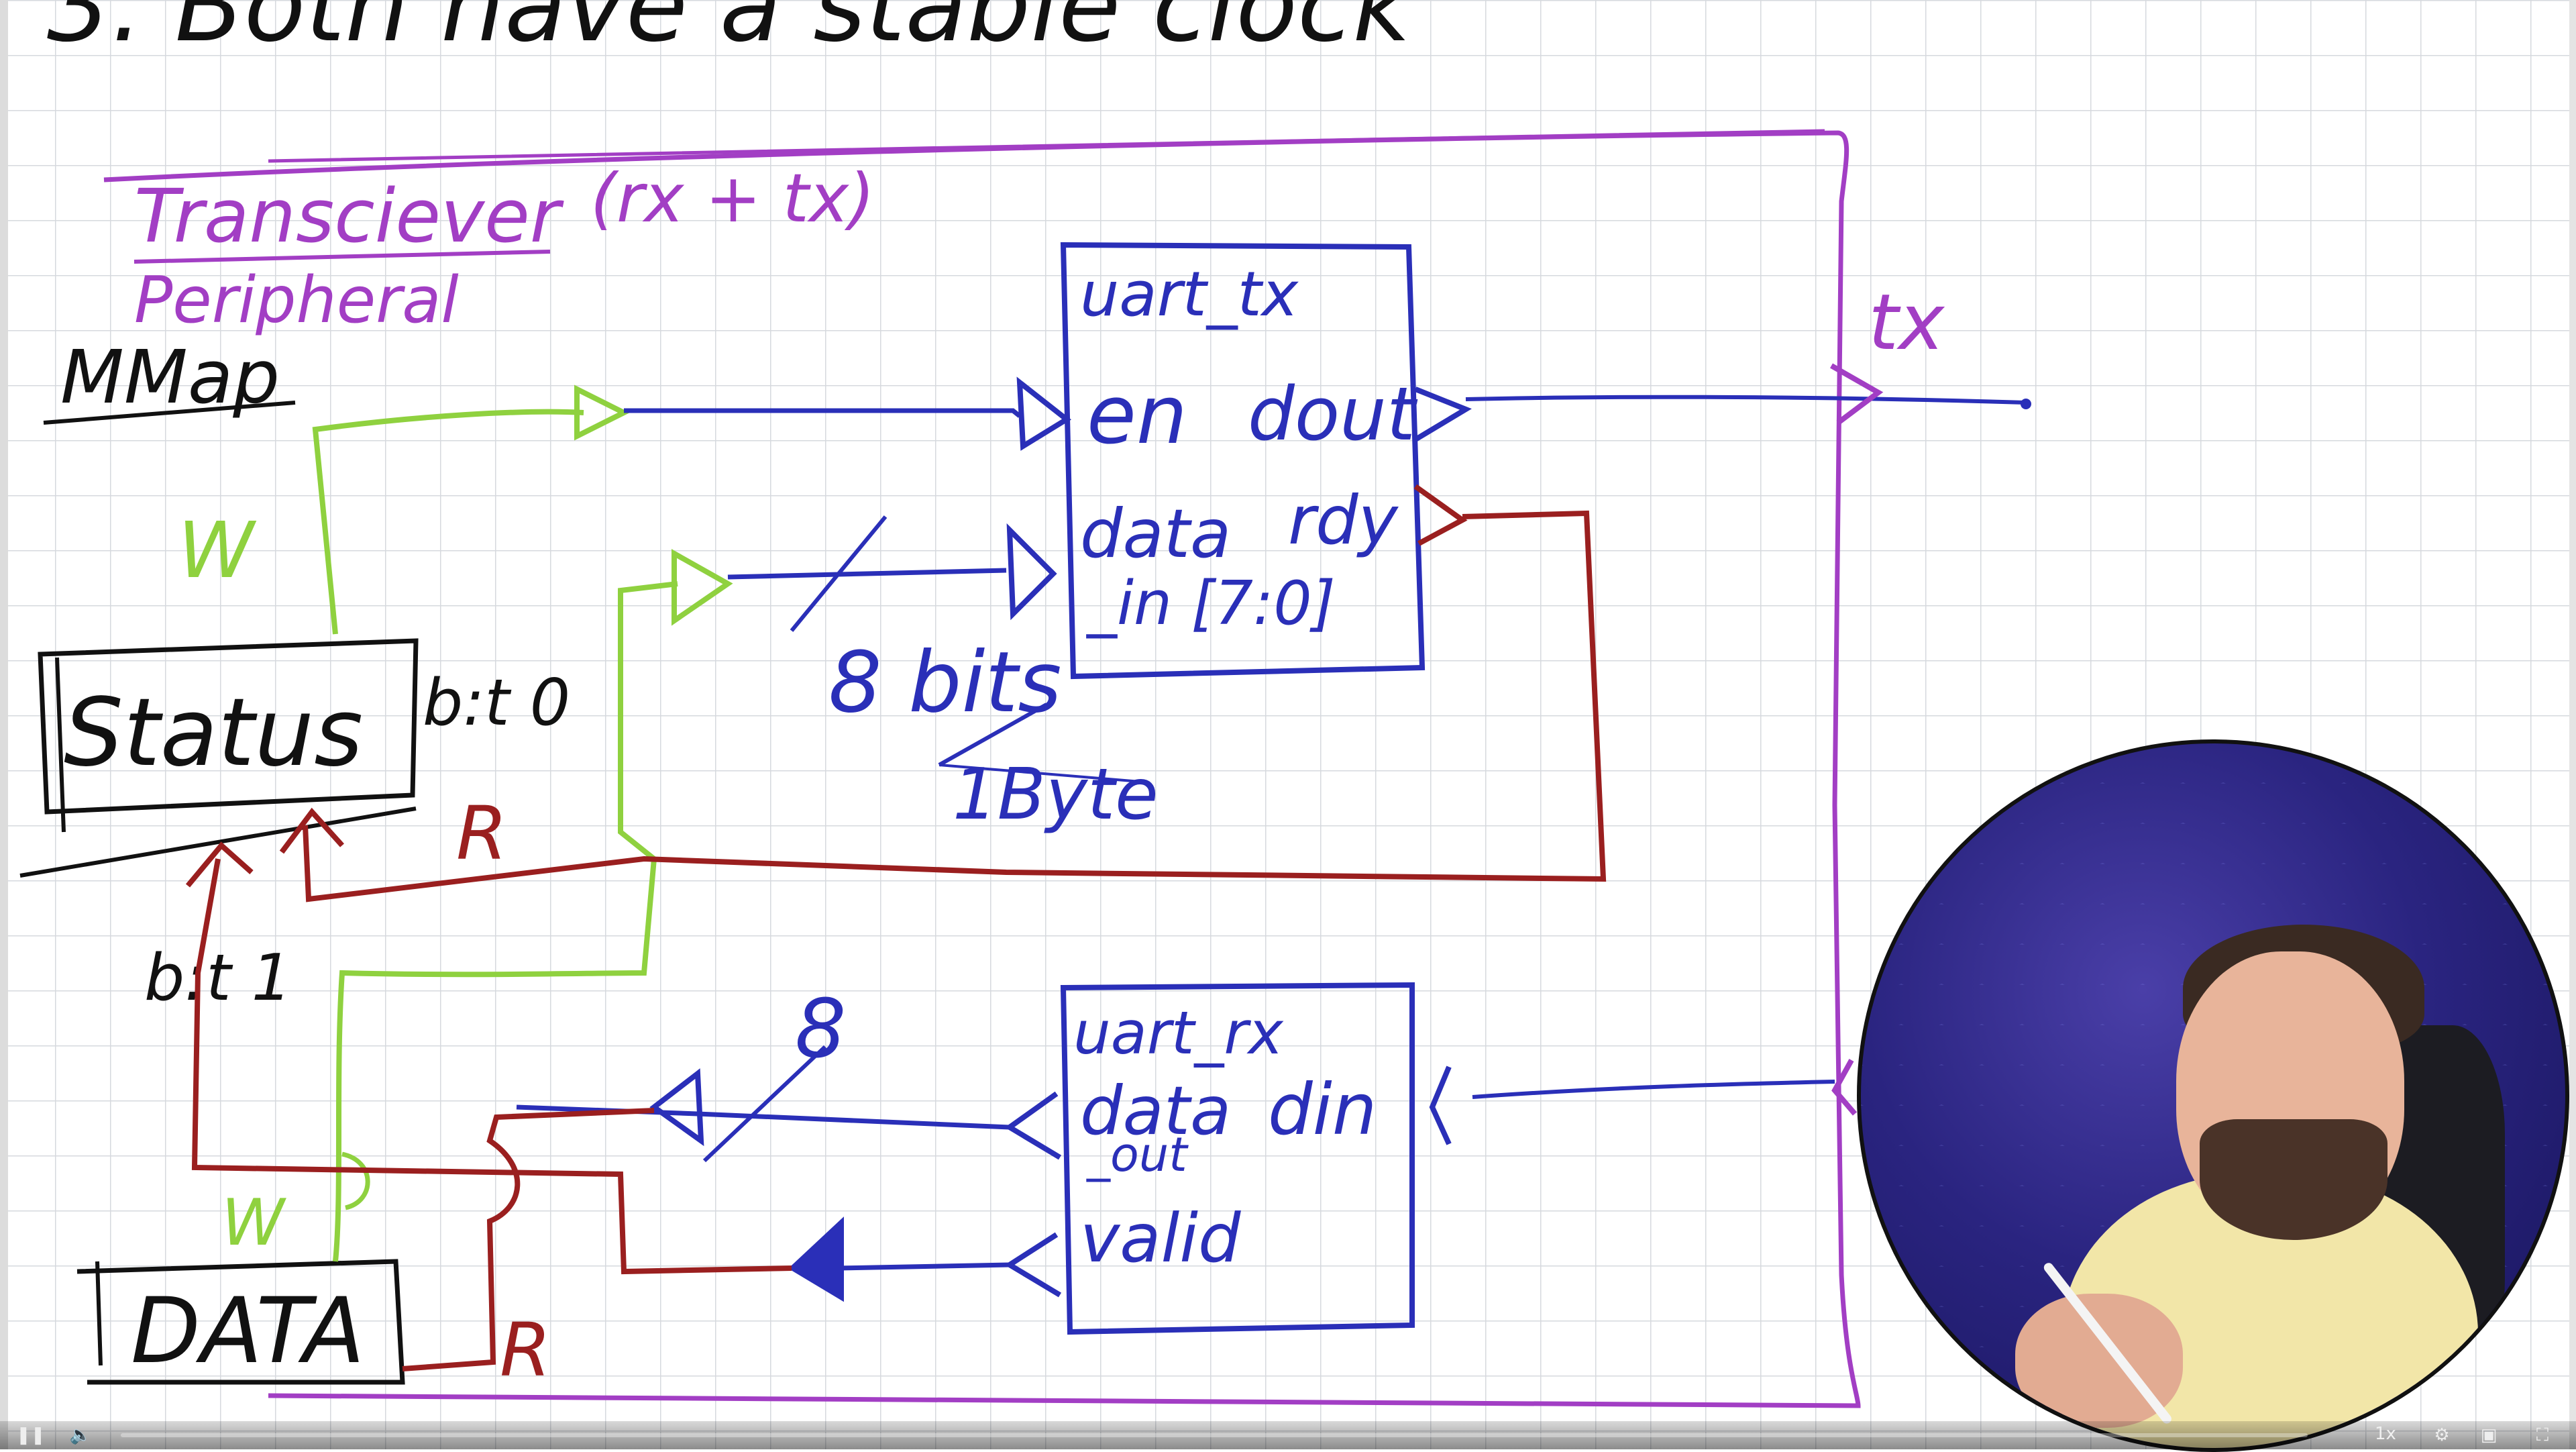 The height and width of the screenshot is (1452, 2576). Describe the element at coordinates (702, 588) in the screenshot. I see `green-data-buffer` at that location.